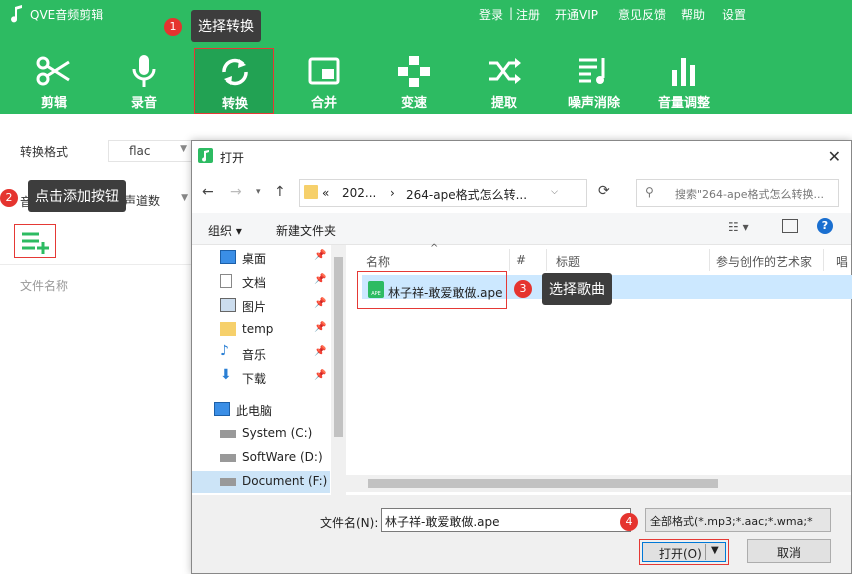 The image size is (852, 574). Describe the element at coordinates (222, 409) in the screenshot. I see `computer-icon` at that location.